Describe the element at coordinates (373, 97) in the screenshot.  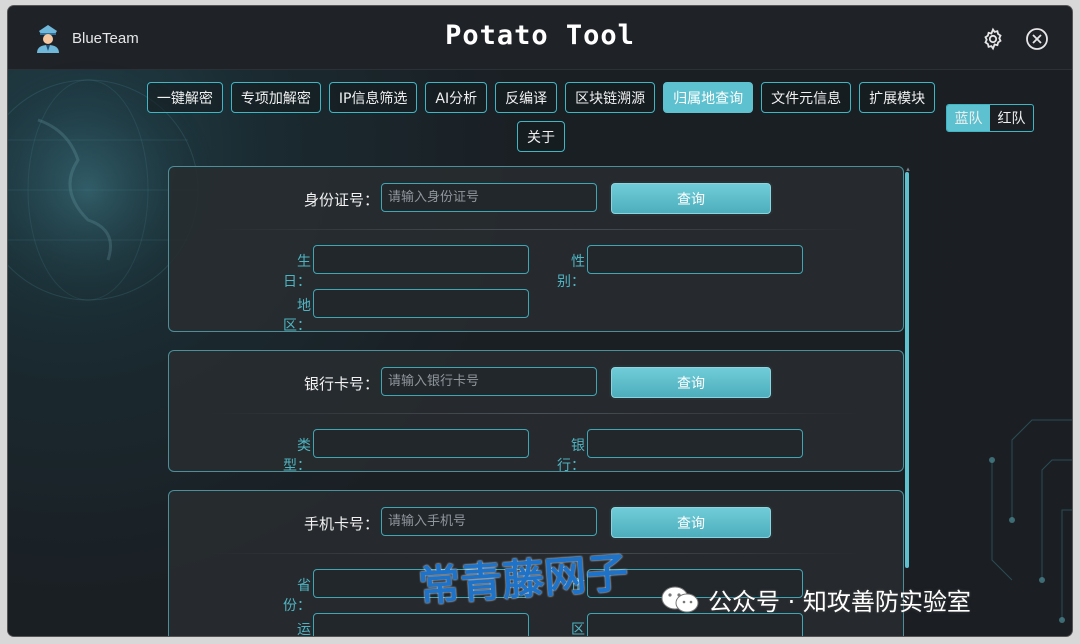
I see `tab-ip-filter: IP信息筛选` at that location.